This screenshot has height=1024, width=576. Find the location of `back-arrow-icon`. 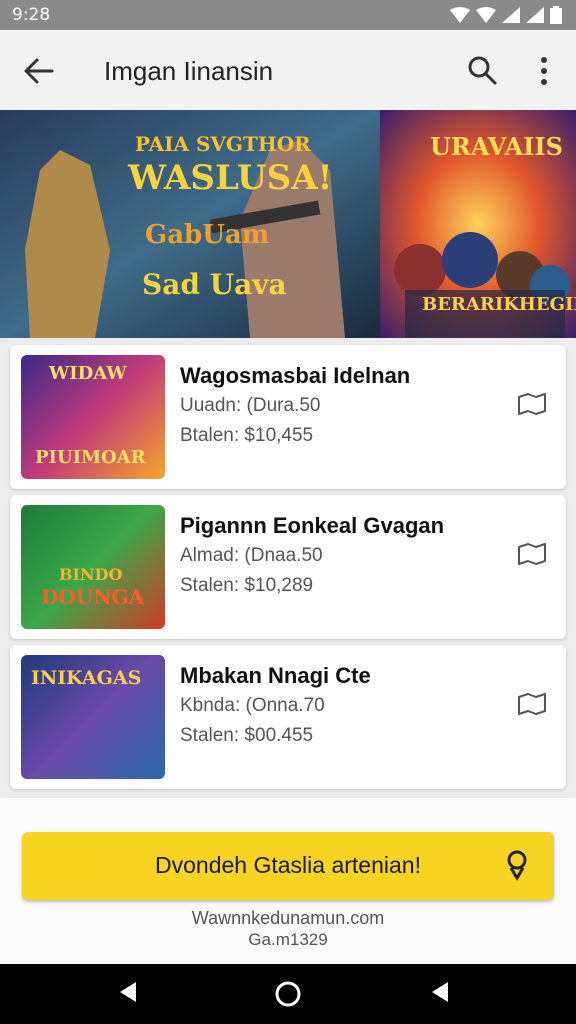

back-arrow-icon is located at coordinates (39, 71).